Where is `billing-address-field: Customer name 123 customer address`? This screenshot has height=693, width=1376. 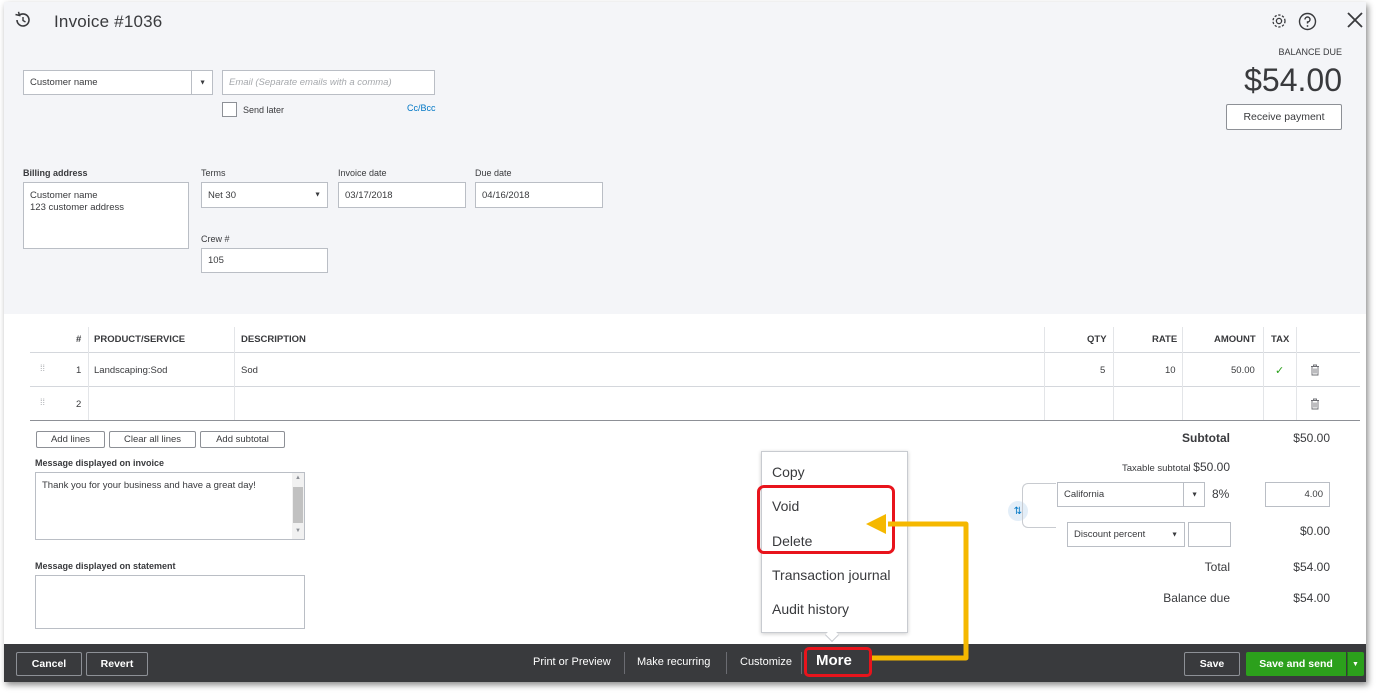 billing-address-field: Customer name 123 customer address is located at coordinates (106, 215).